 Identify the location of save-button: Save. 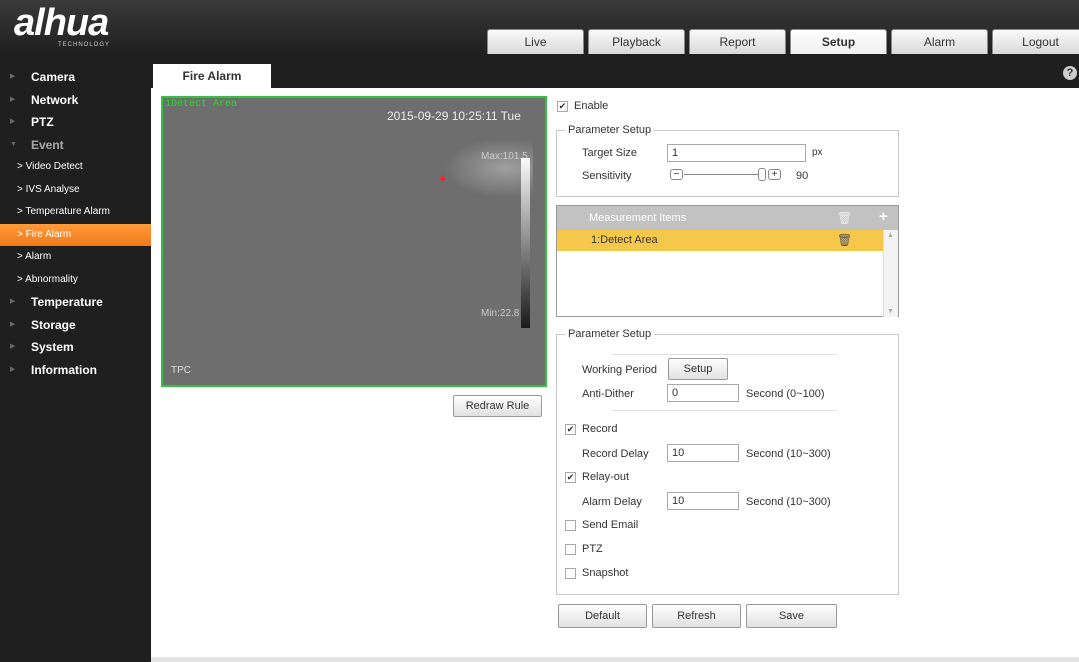
(791, 616).